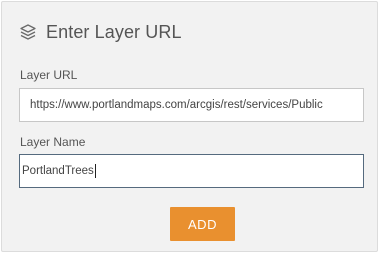 The height and width of the screenshot is (253, 379). Describe the element at coordinates (28, 32) in the screenshot. I see `layers-icon` at that location.